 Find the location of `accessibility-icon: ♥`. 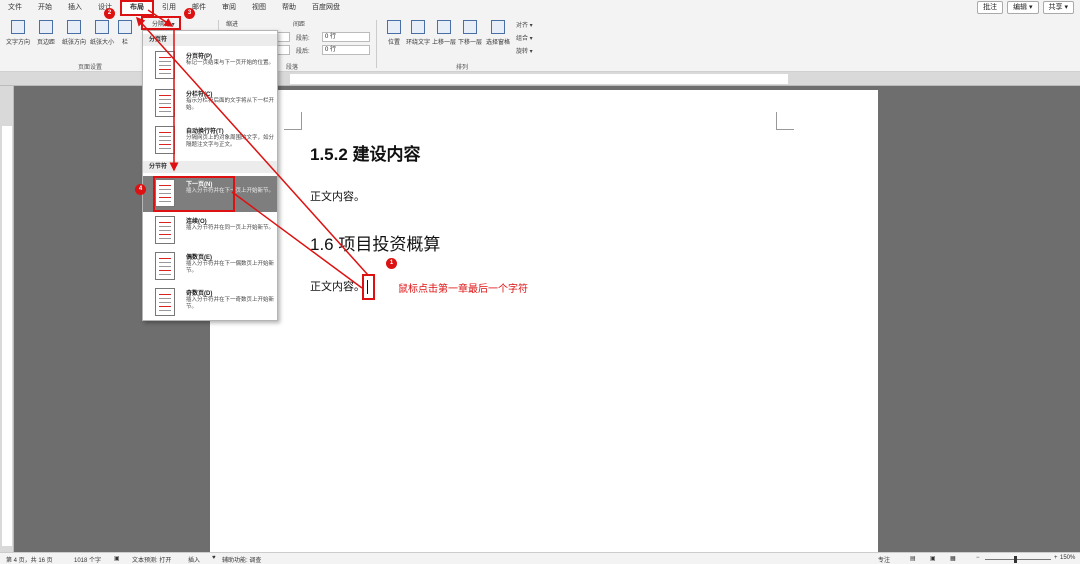

accessibility-icon: ♥ is located at coordinates (214, 558).